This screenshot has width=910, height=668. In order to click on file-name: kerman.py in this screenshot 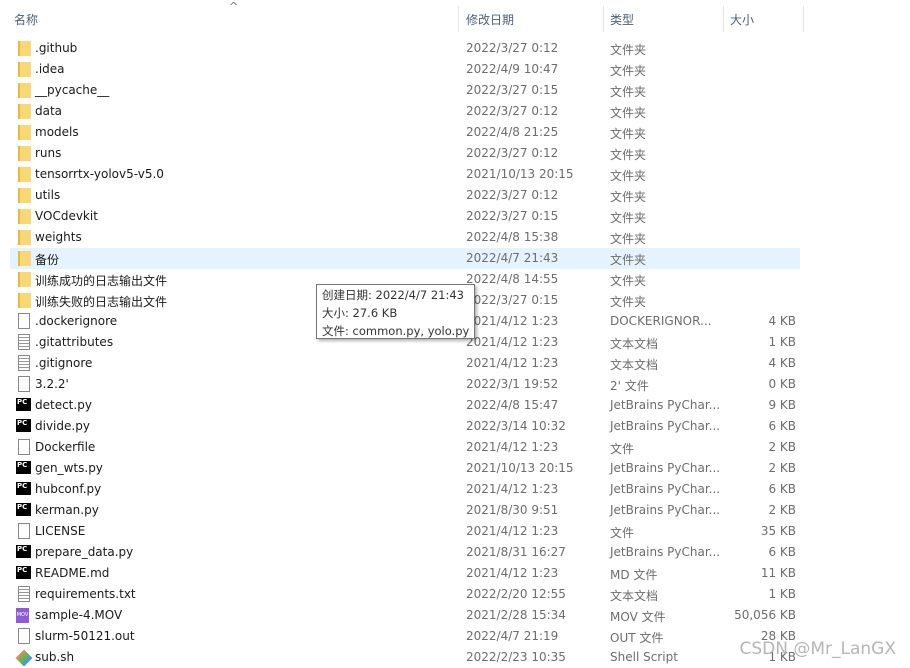, I will do `click(67, 510)`.